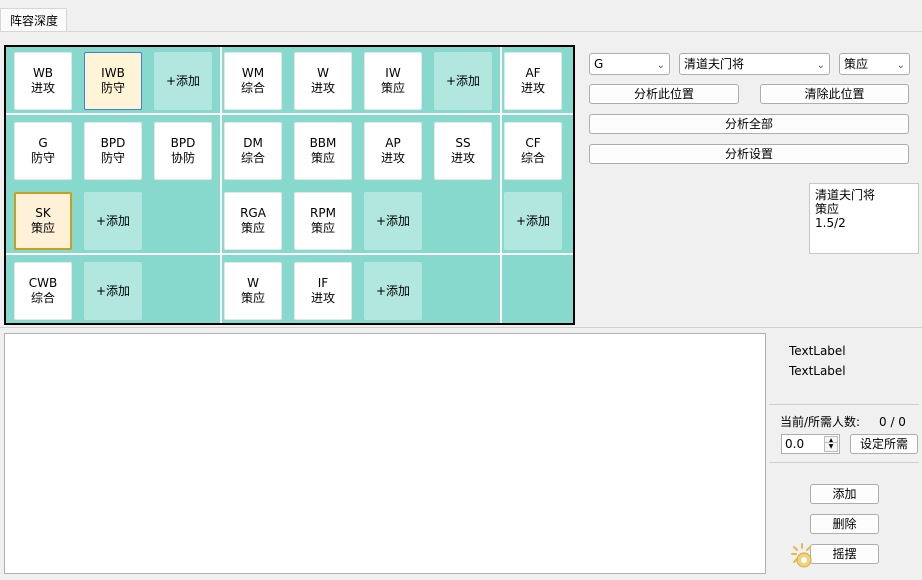 The image size is (922, 580). I want to click on position-slot: AP 进攻, so click(393, 151).